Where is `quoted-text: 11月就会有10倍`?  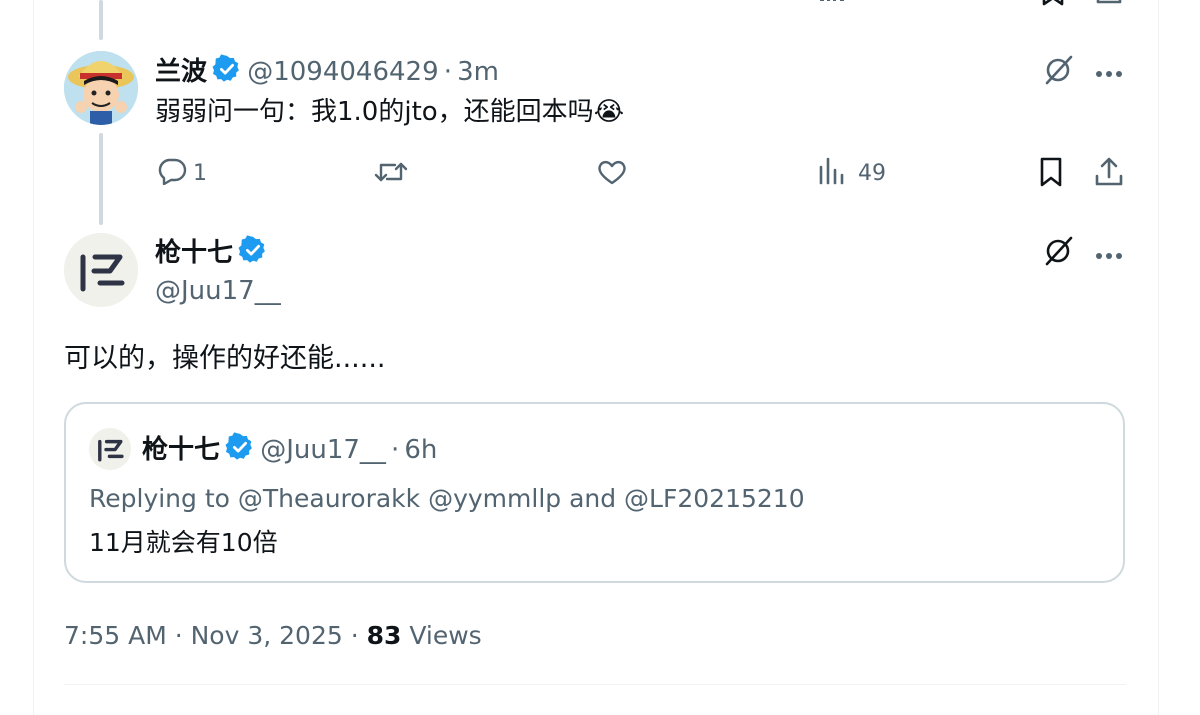 quoted-text: 11月就会有10倍 is located at coordinates (183, 542).